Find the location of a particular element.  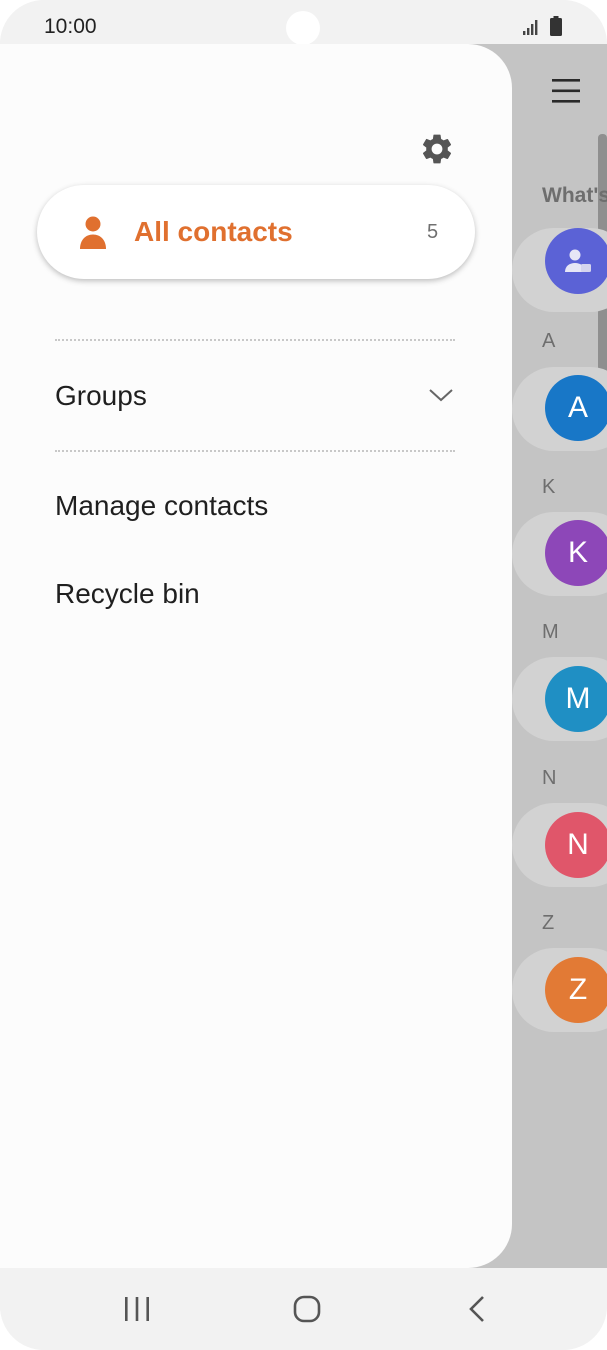

recent-apps-button is located at coordinates (137, 1309).